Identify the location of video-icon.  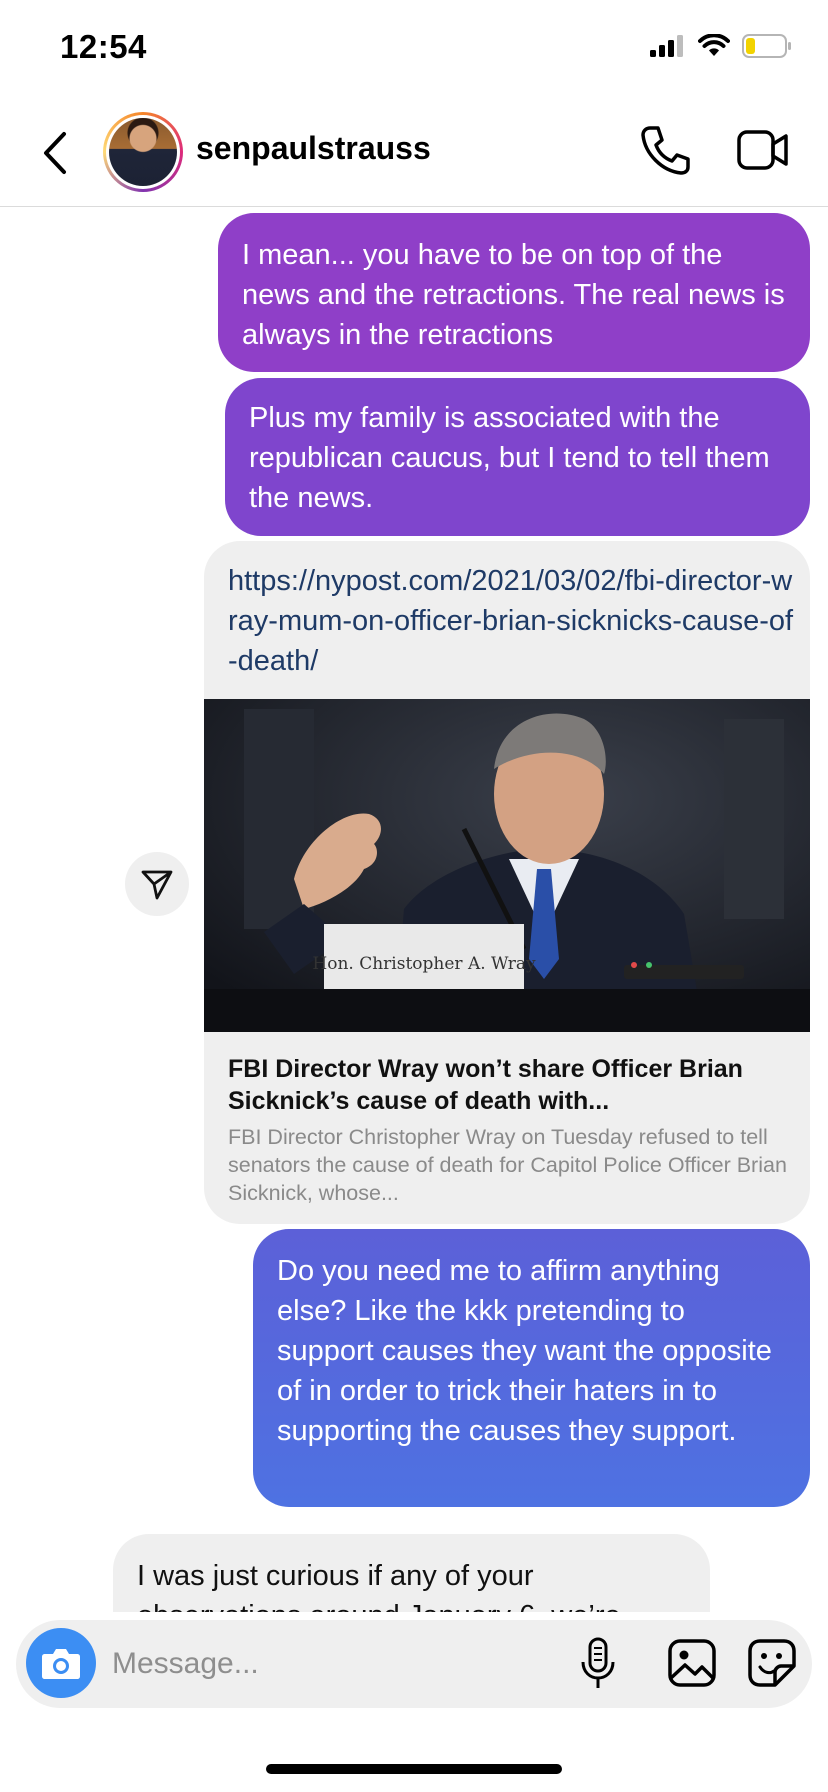
(763, 150).